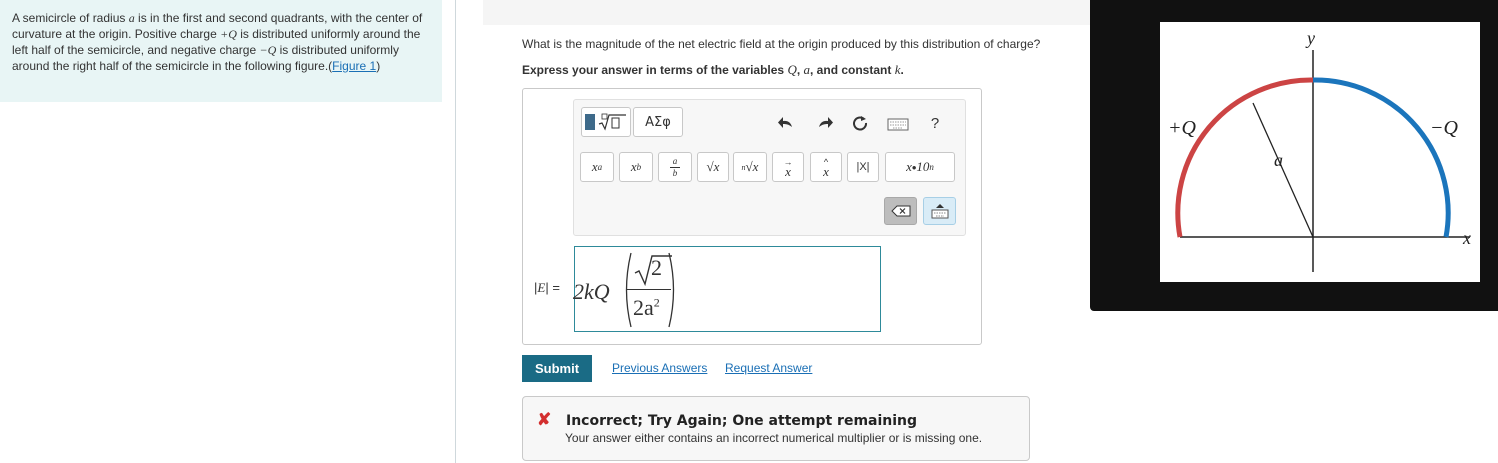 This screenshot has width=1498, height=463. I want to click on superscript-button: xa, so click(597, 167).